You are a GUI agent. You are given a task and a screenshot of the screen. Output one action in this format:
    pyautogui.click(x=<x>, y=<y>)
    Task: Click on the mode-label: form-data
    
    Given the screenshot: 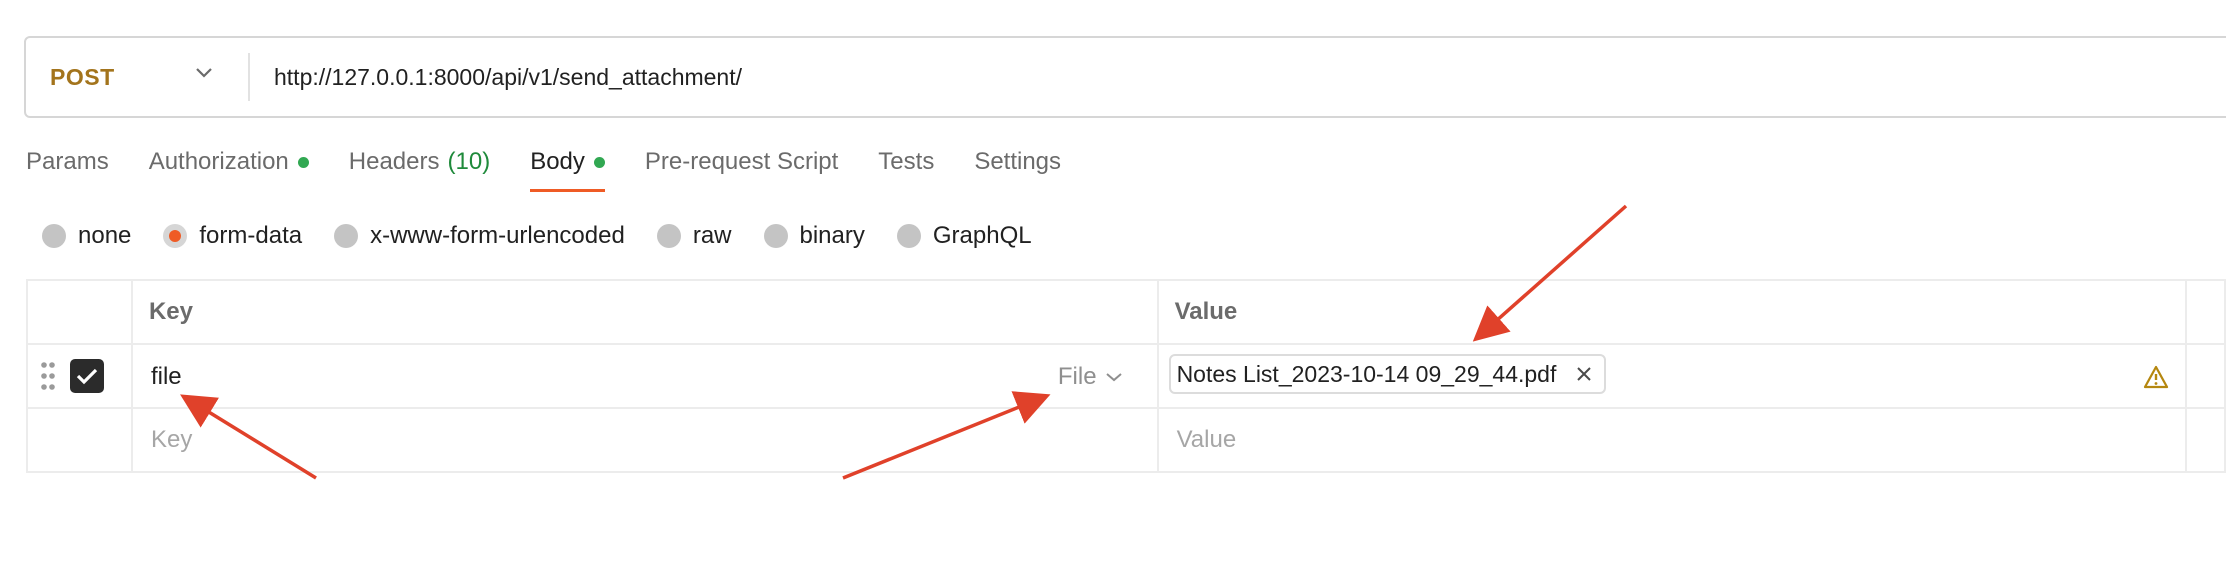 What is the action you would take?
    pyautogui.click(x=251, y=235)
    